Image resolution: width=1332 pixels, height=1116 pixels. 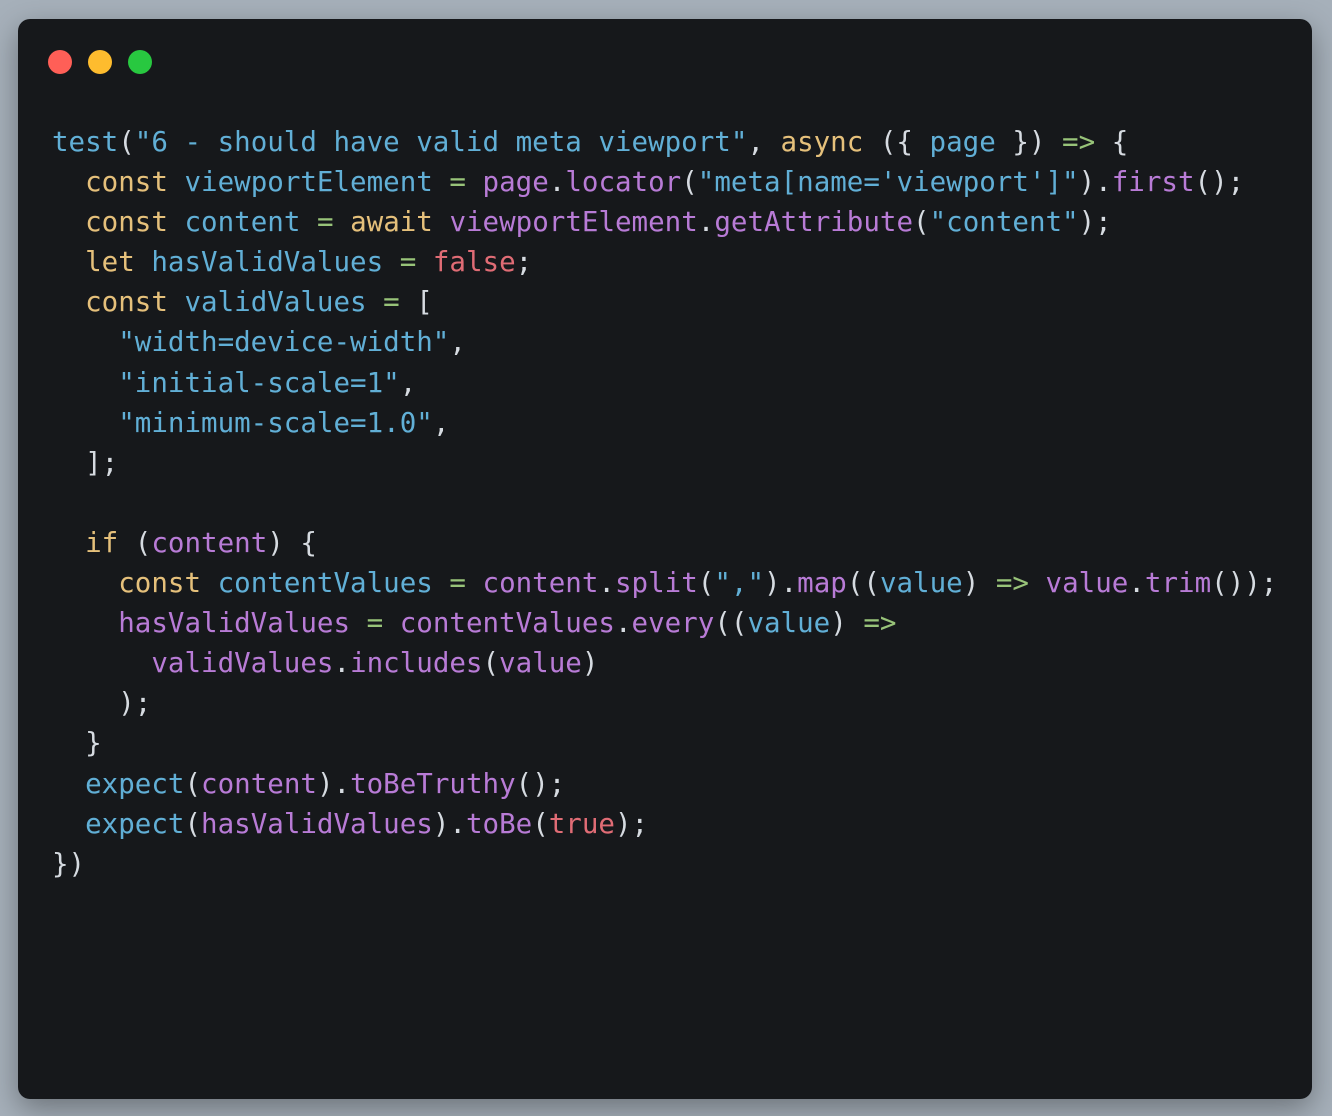 I want to click on code-token: locator, so click(x=623, y=182).